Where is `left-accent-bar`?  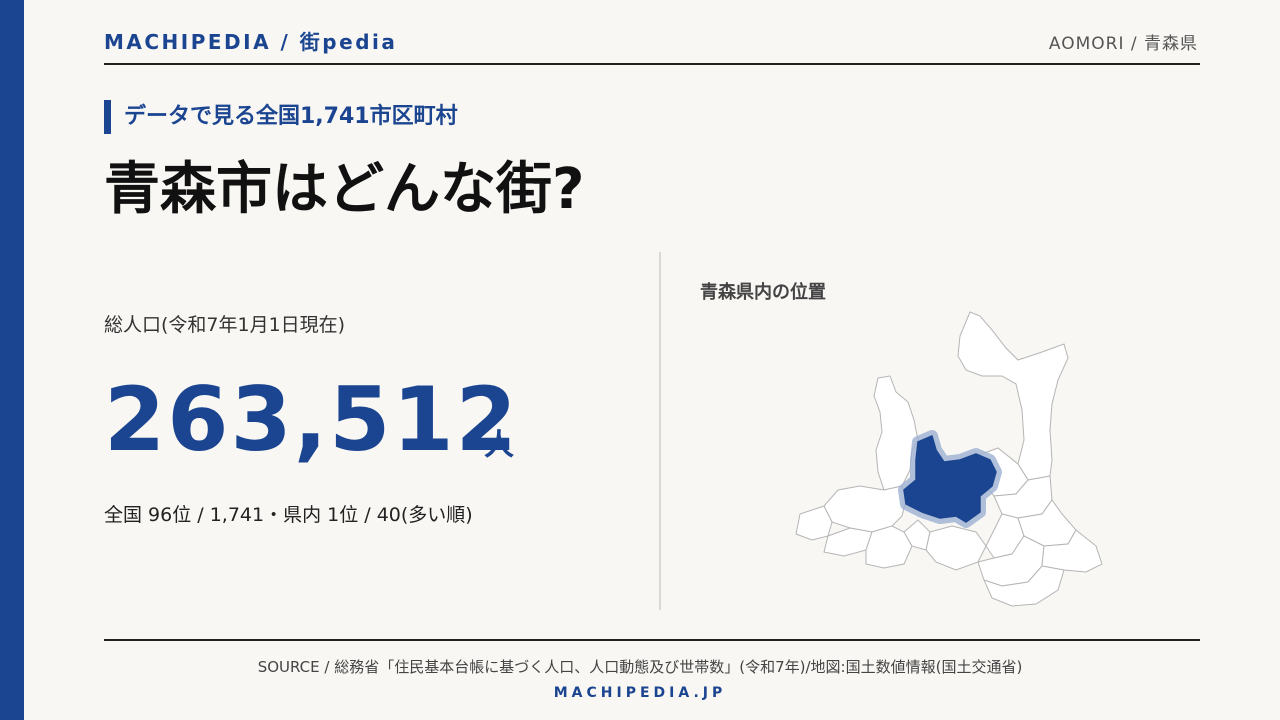
left-accent-bar is located at coordinates (12, 360).